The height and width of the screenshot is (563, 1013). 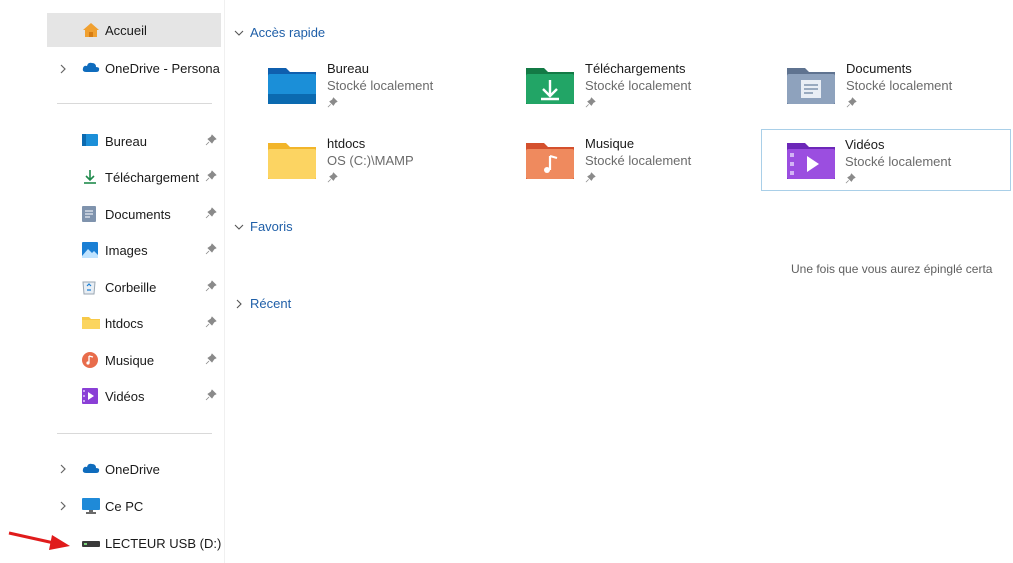 What do you see at coordinates (271, 226) in the screenshot?
I see `section-title: Favoris` at bounding box center [271, 226].